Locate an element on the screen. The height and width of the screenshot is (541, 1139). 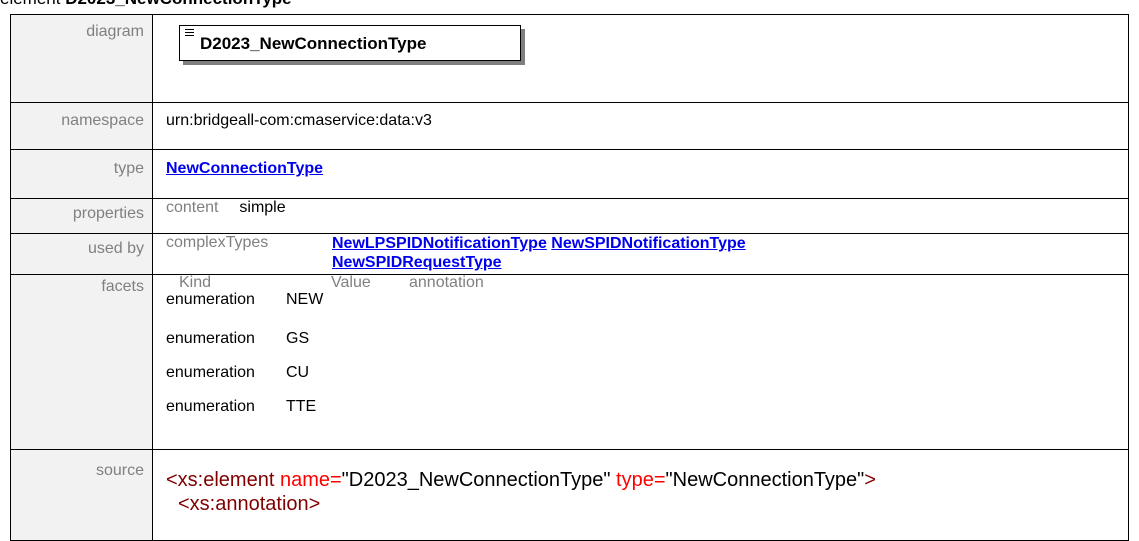
title-prefix: element is located at coordinates (32, 4).